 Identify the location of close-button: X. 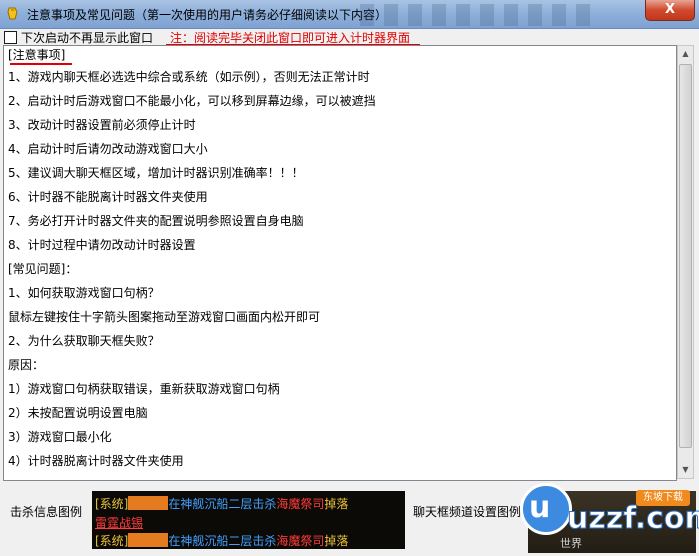
(670, 10).